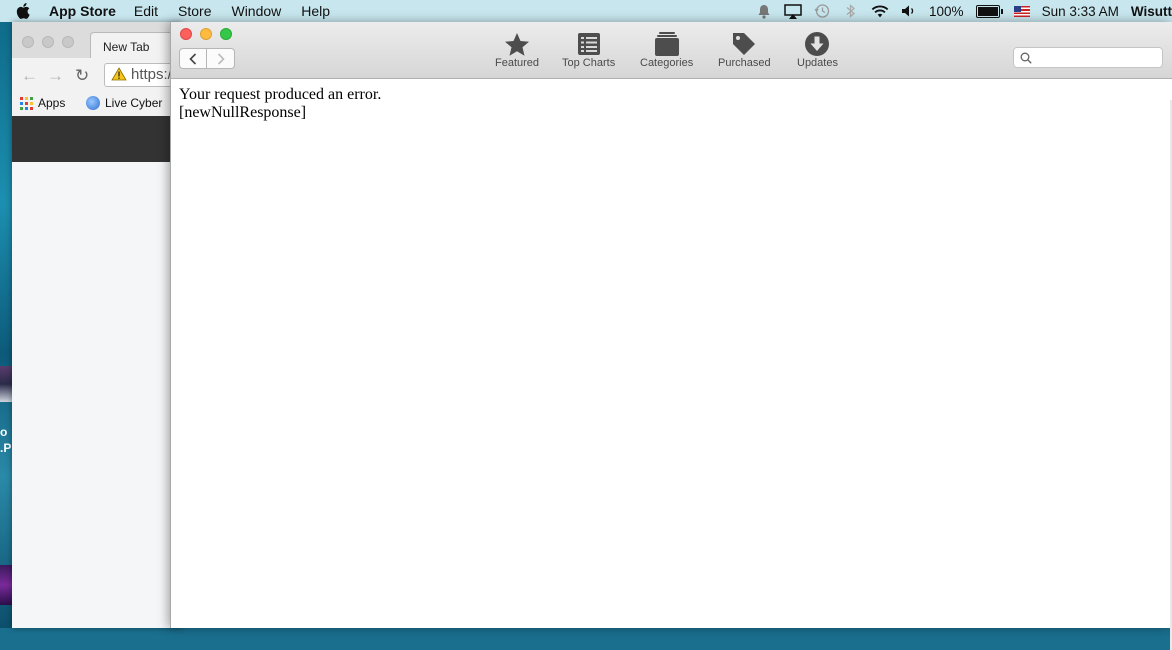  Describe the element at coordinates (1021, 11) in the screenshot. I see `input-source-flag-icon` at that location.